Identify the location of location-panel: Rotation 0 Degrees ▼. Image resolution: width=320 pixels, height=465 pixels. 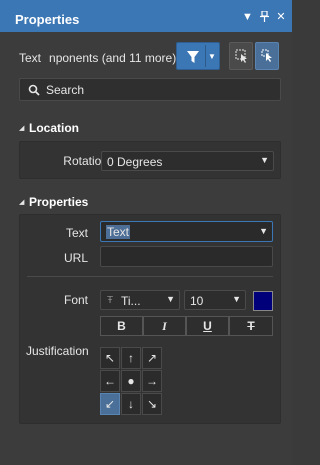
(150, 160).